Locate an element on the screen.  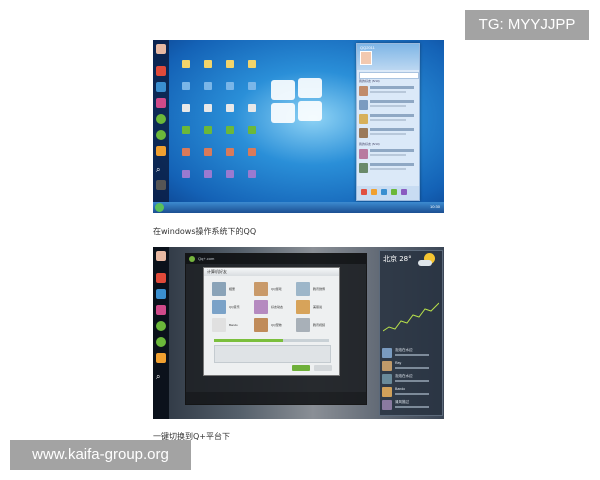
dialog-header: 计算机好友 is located at coordinates (271, 272).